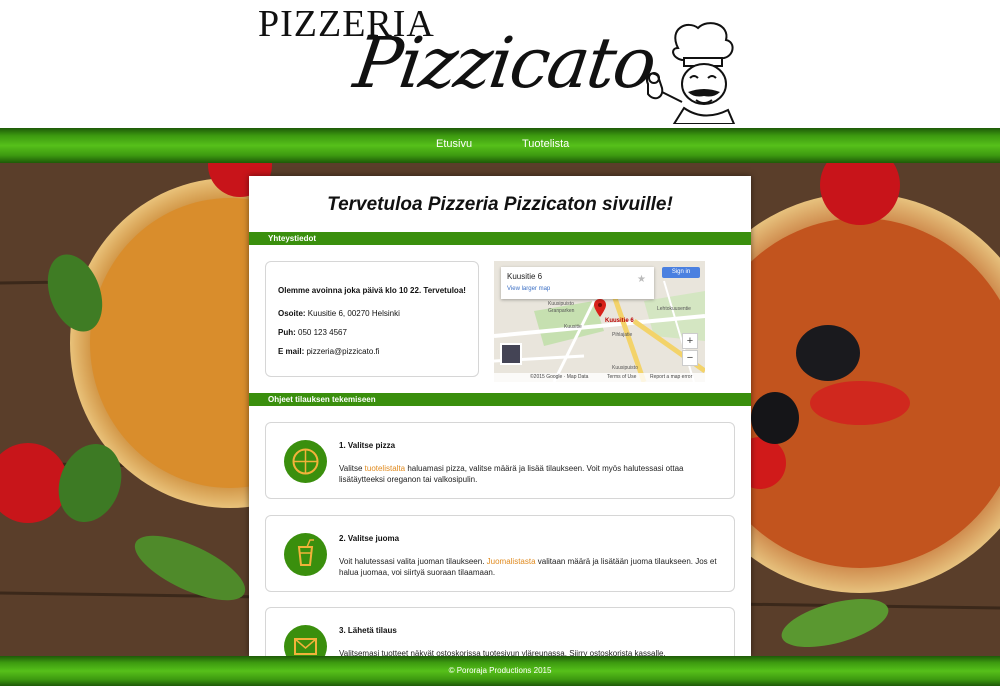 This screenshot has width=1000, height=686. What do you see at coordinates (291, 351) in the screenshot?
I see `email-label: E mail:` at bounding box center [291, 351].